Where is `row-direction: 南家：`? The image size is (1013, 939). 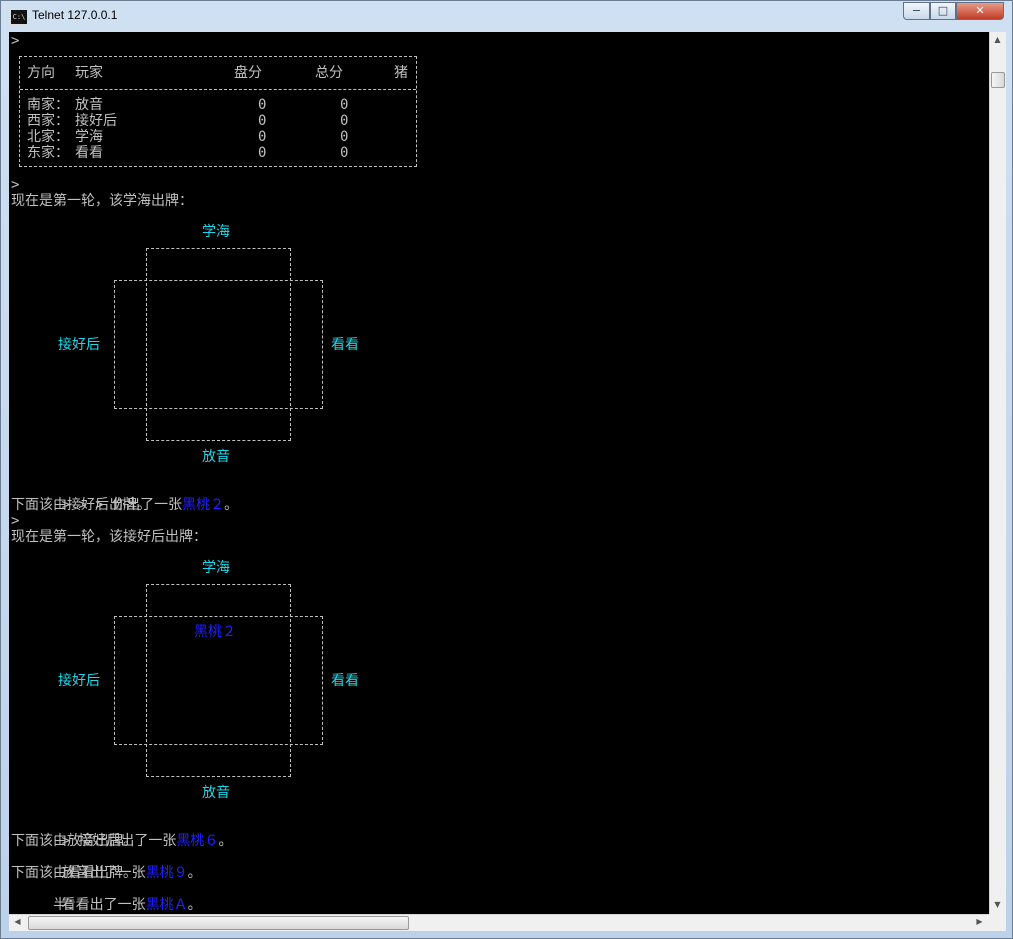
row-direction: 南家： is located at coordinates (48, 105).